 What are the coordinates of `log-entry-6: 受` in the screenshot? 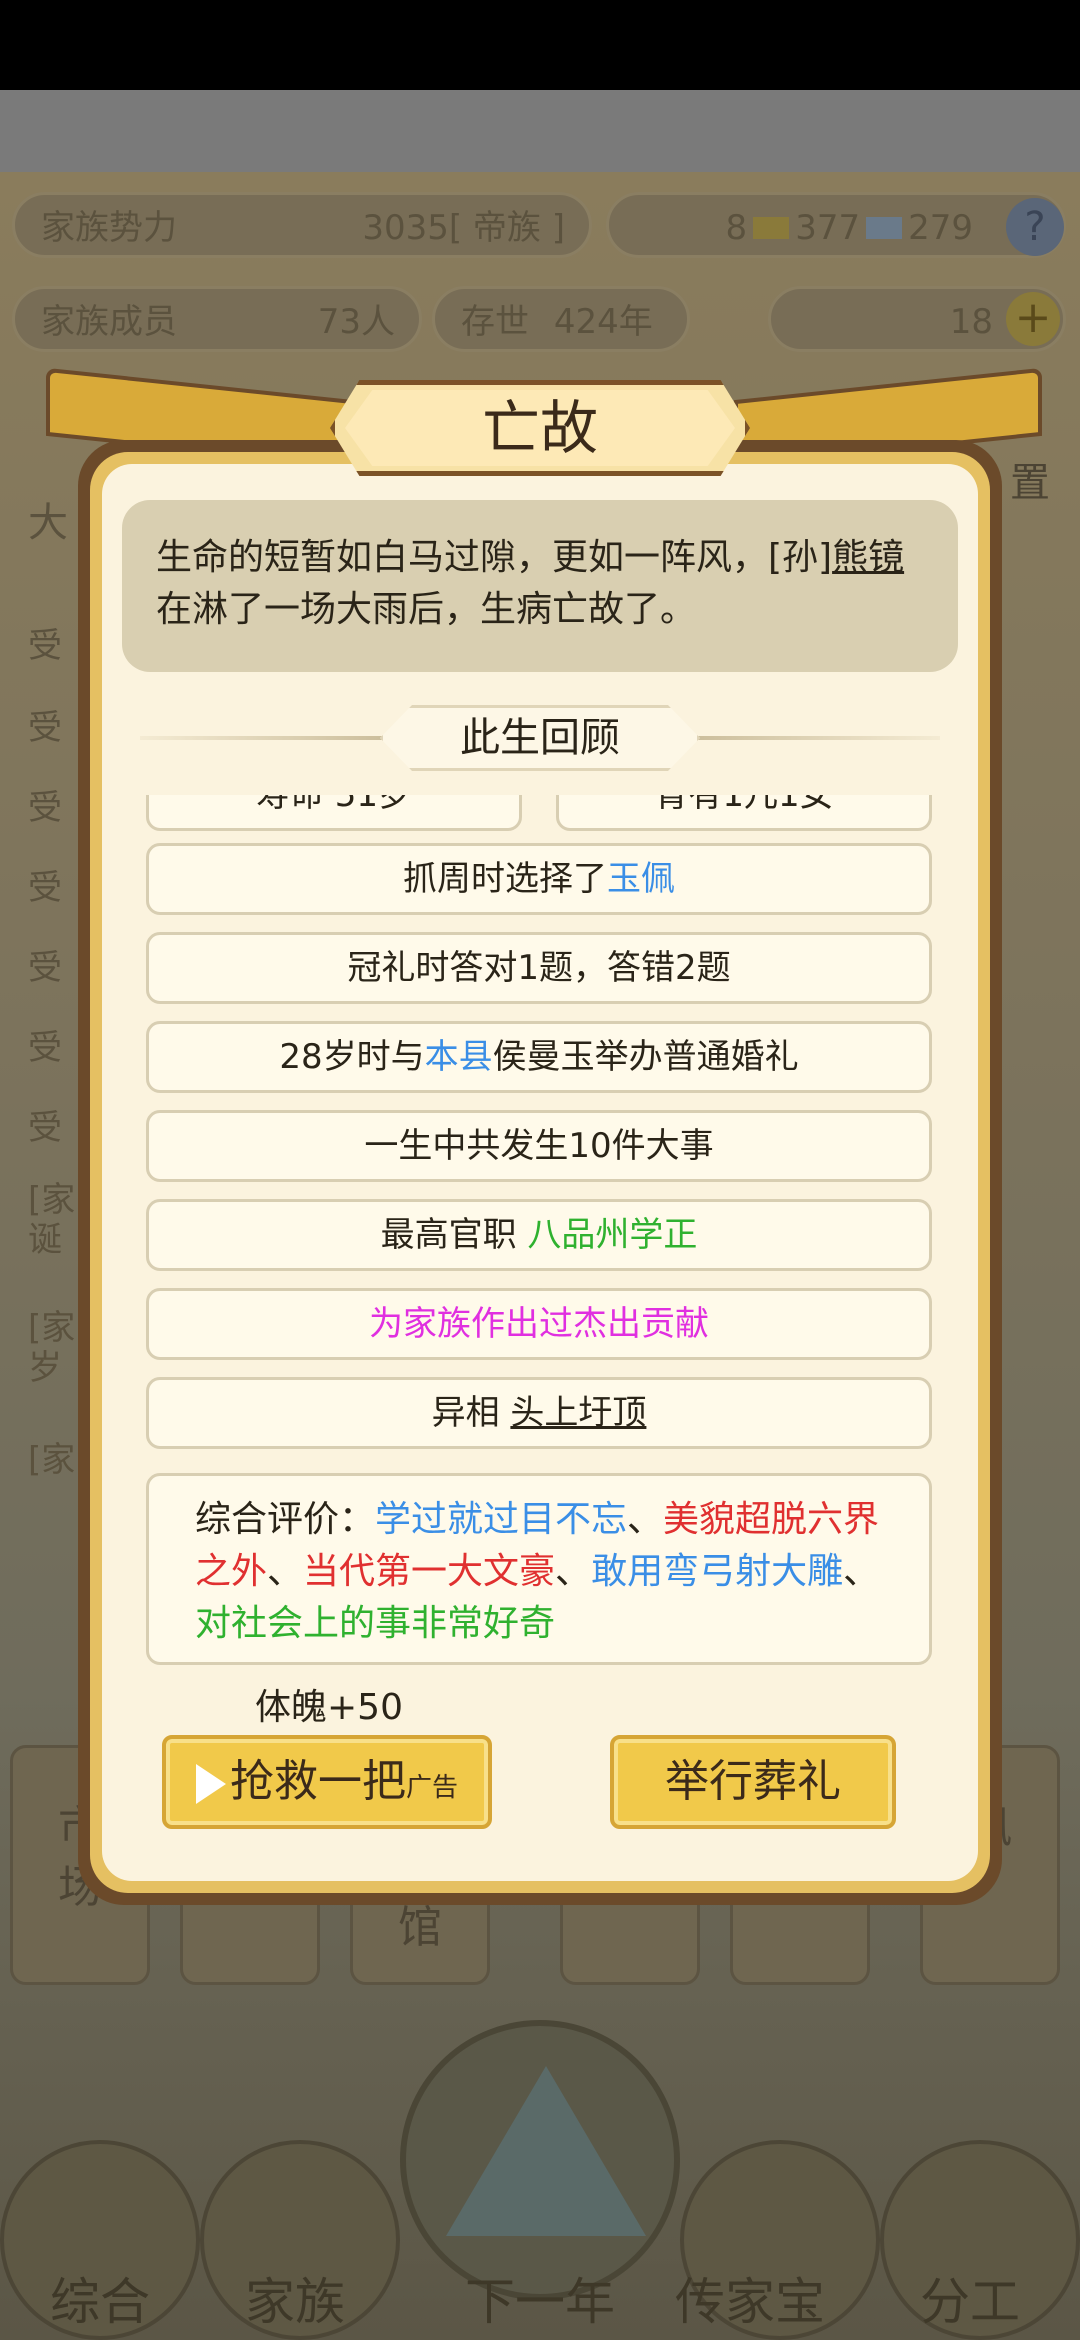 It's located at (45, 1048).